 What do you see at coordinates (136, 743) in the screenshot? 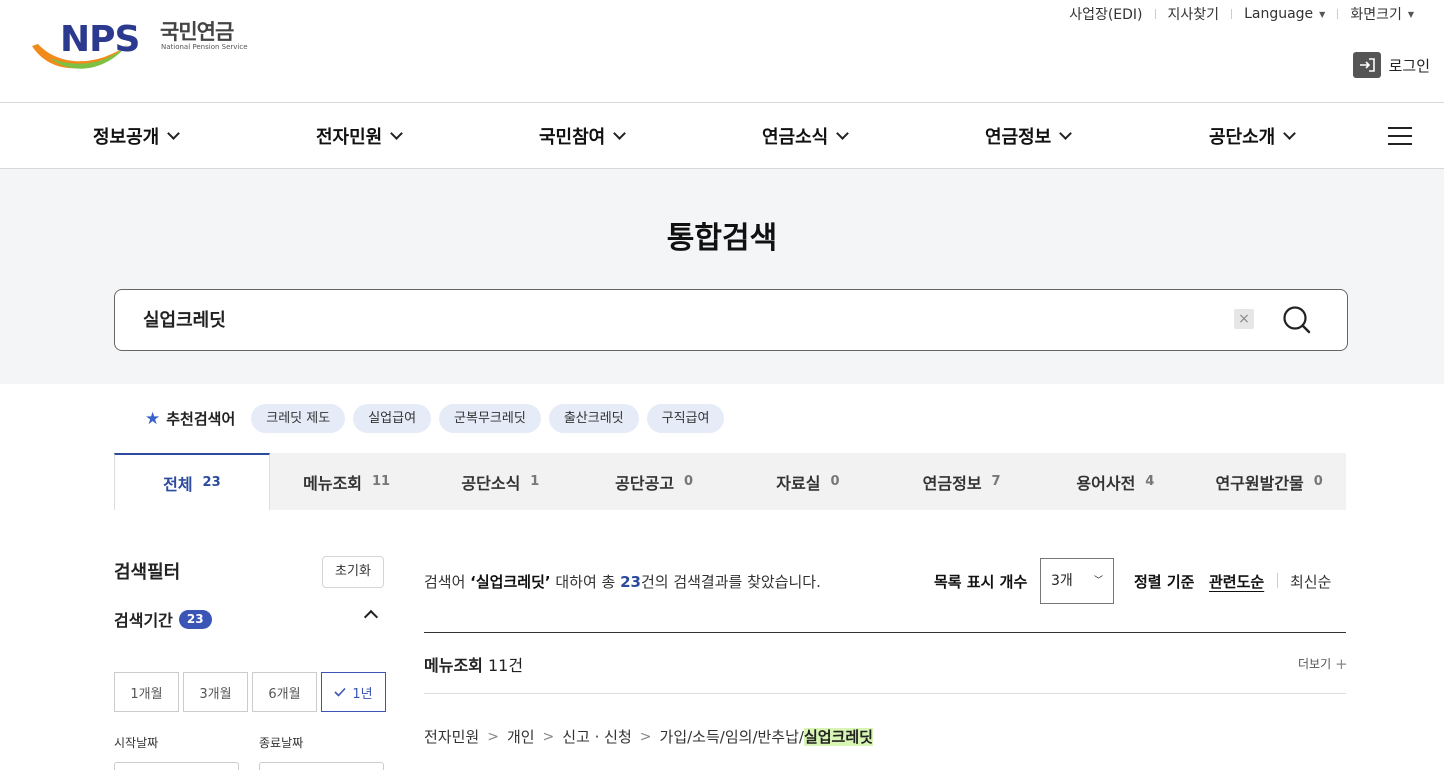
I see `start-date-label: 시작날짜` at bounding box center [136, 743].